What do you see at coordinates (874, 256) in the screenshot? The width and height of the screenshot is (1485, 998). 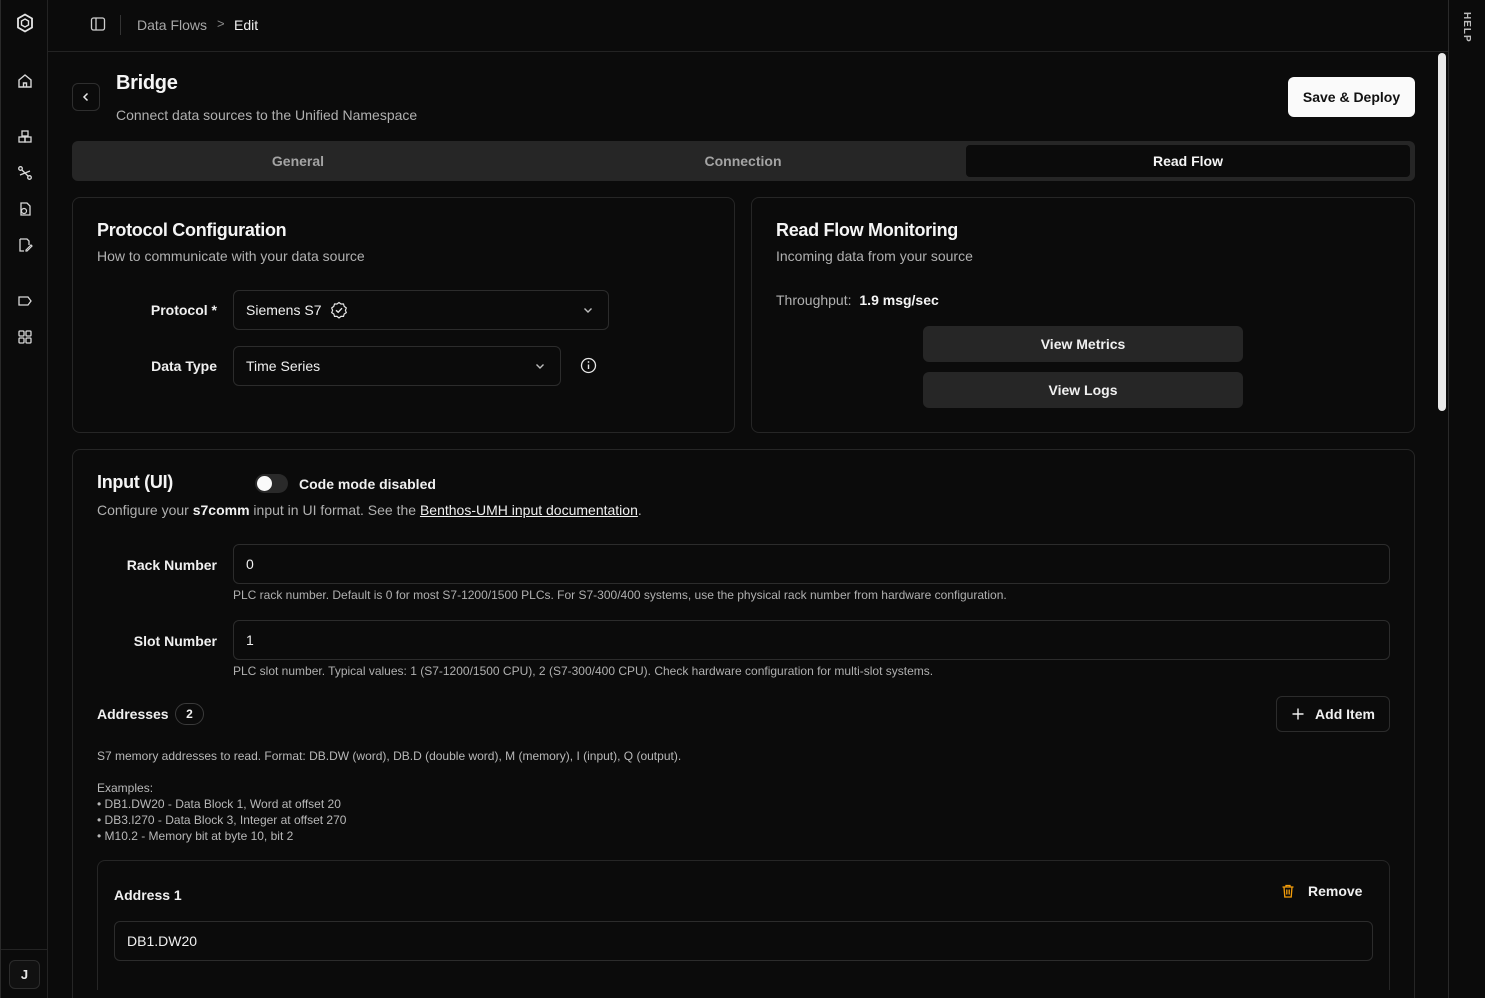 I see `monitoring-card-subtitle: Incoming data from your source` at bounding box center [874, 256].